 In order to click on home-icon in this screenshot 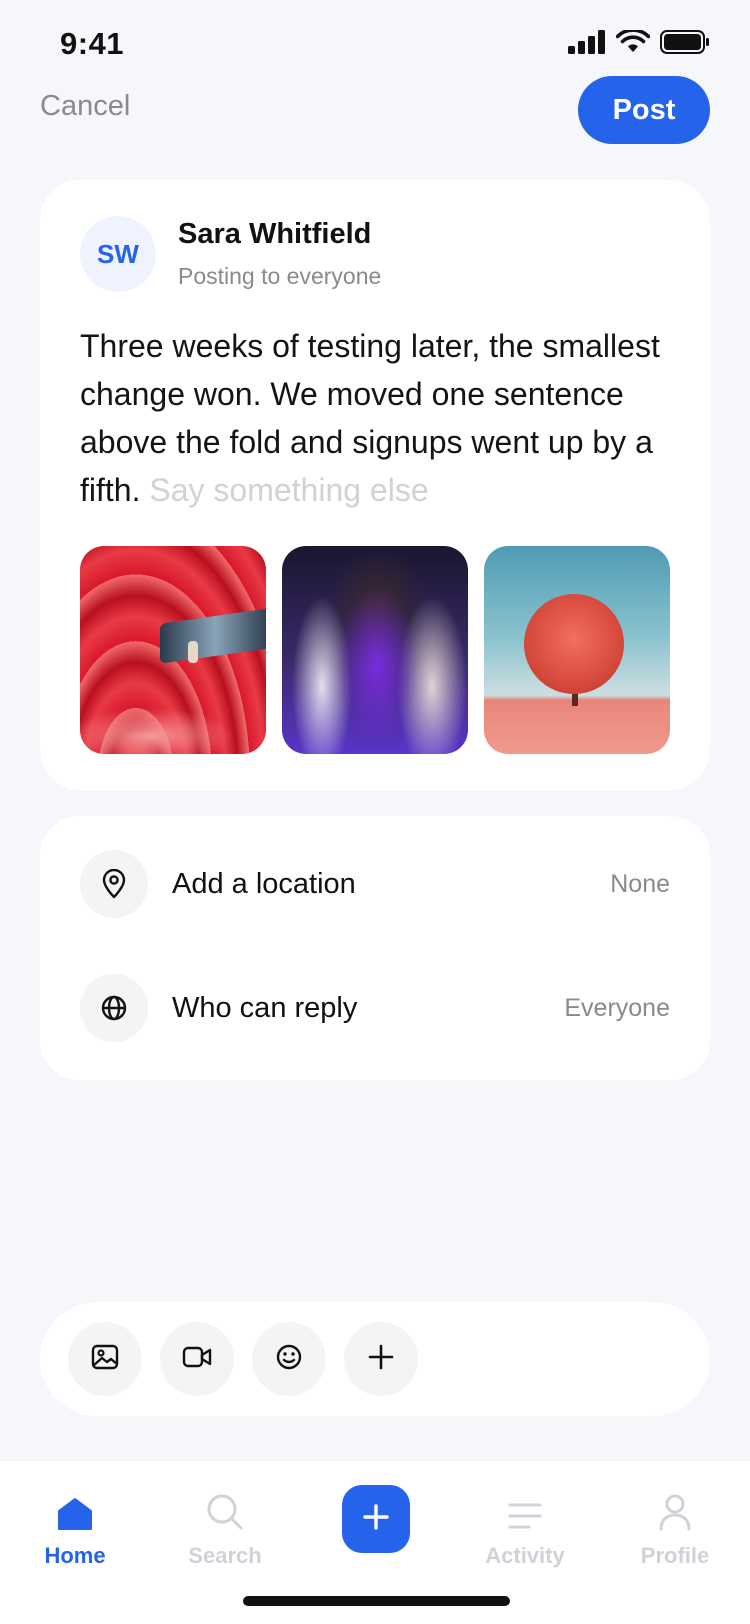, I will do `click(75, 1508)`.